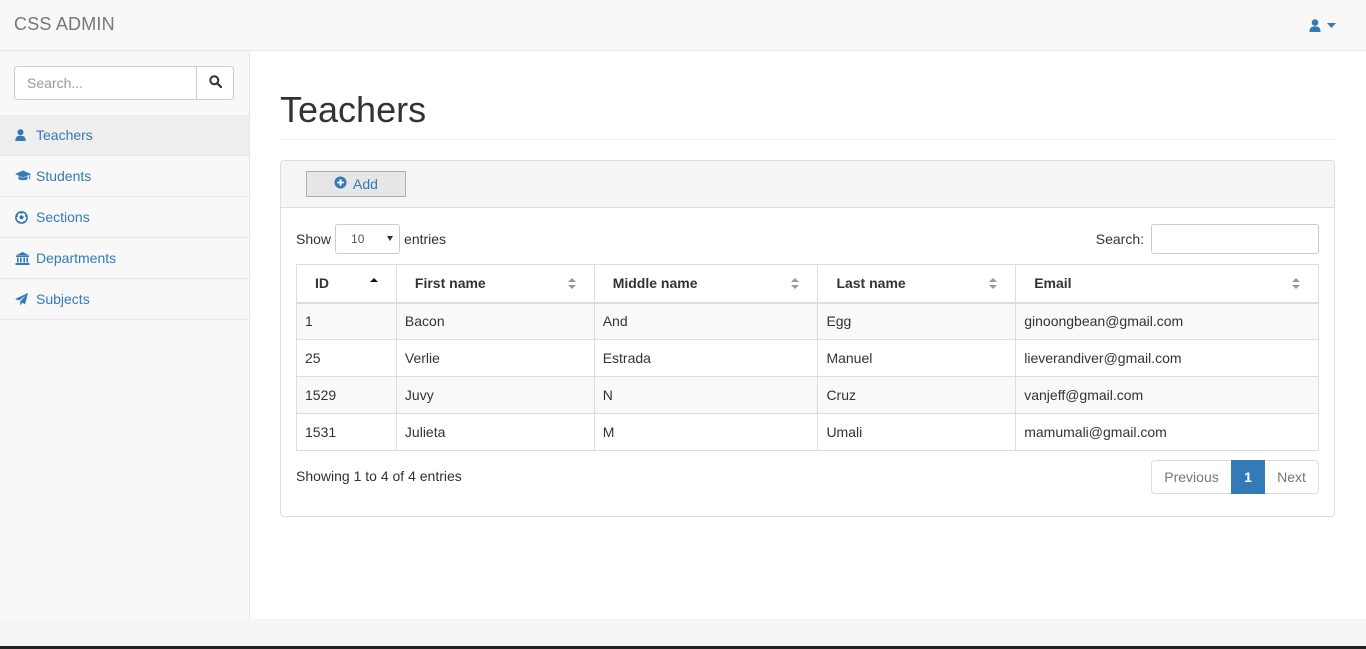 The image size is (1366, 649). I want to click on table-search-label: Search:, so click(1119, 239).